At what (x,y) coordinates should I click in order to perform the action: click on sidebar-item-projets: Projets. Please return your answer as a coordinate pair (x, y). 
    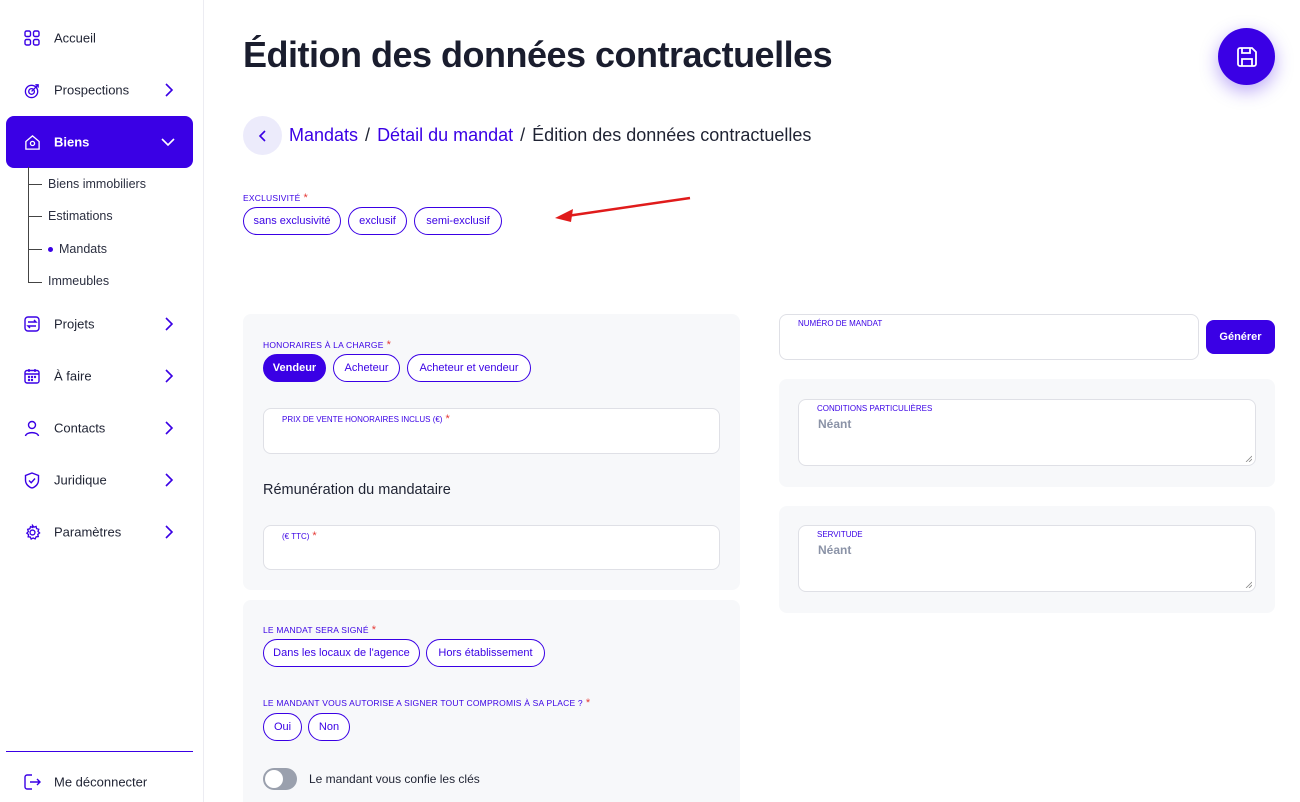
    Looking at the image, I should click on (99, 324).